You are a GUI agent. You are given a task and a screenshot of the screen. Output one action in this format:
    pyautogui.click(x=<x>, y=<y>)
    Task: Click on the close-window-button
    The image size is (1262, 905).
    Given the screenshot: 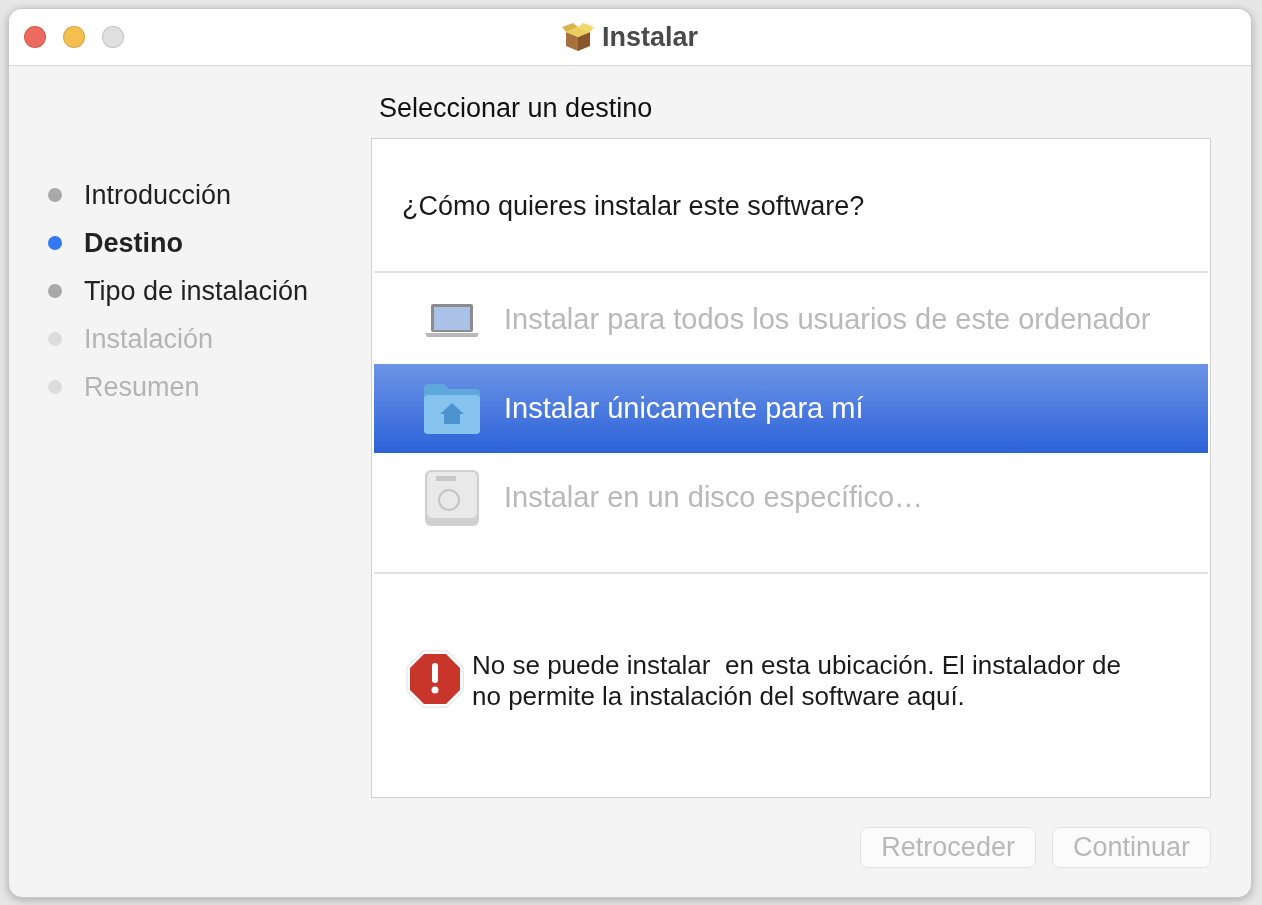 What is the action you would take?
    pyautogui.click(x=35, y=37)
    